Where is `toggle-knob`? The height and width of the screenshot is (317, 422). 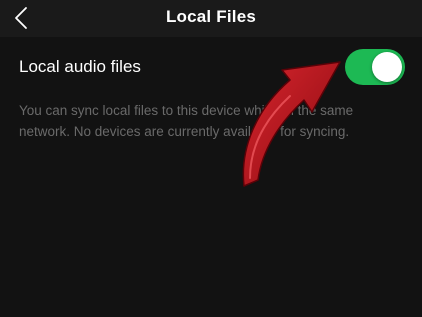 toggle-knob is located at coordinates (387, 67).